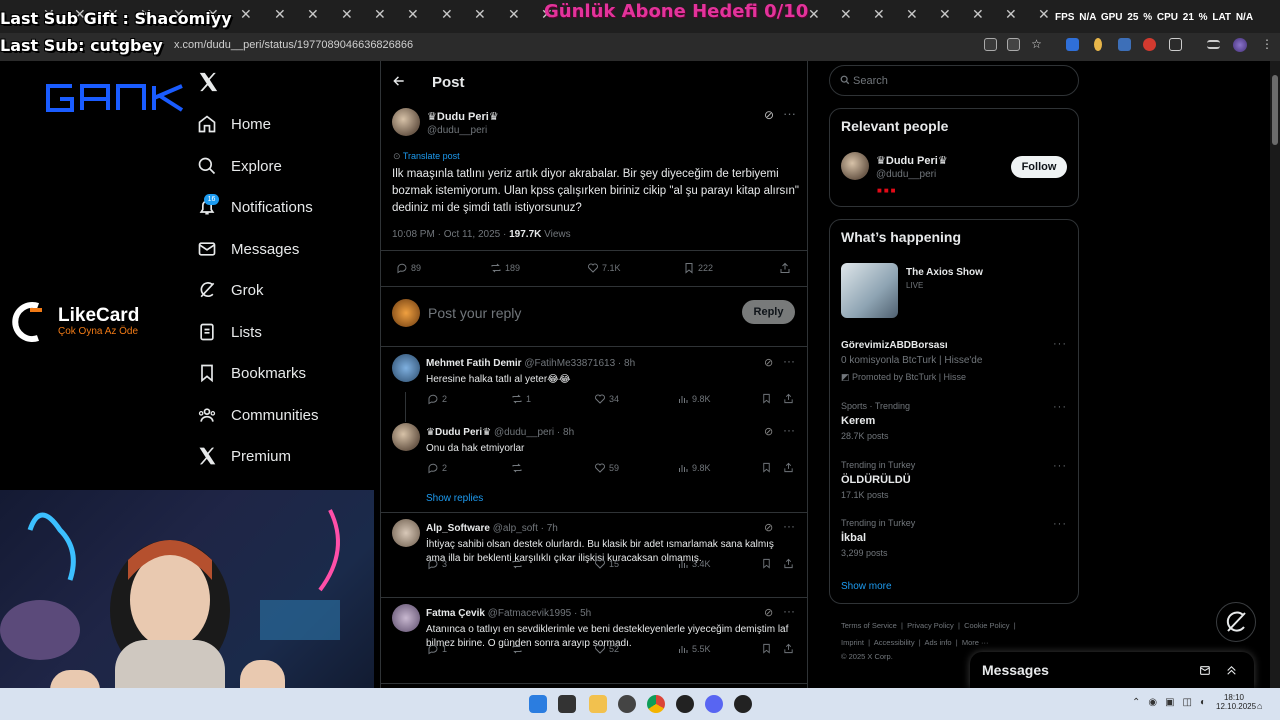 The width and height of the screenshot is (1280, 720). What do you see at coordinates (248, 249) in the screenshot?
I see `nav-messages: Messages` at bounding box center [248, 249].